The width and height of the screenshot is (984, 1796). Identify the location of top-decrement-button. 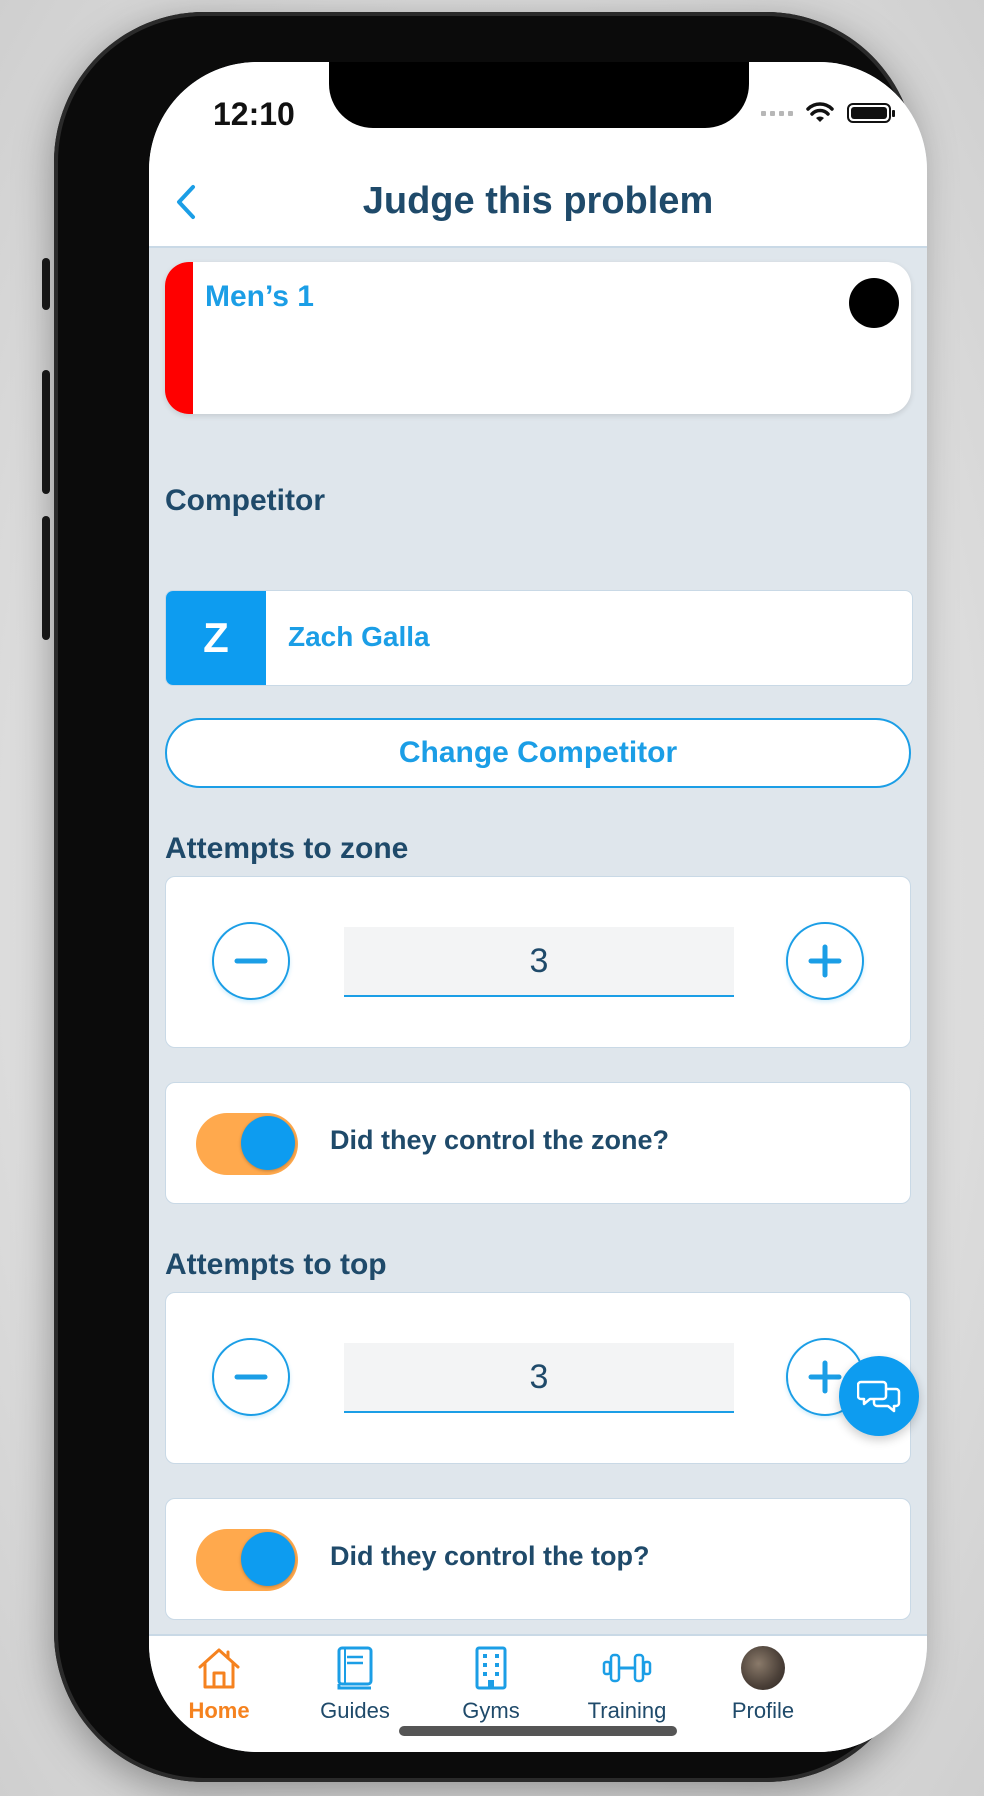
(251, 1377).